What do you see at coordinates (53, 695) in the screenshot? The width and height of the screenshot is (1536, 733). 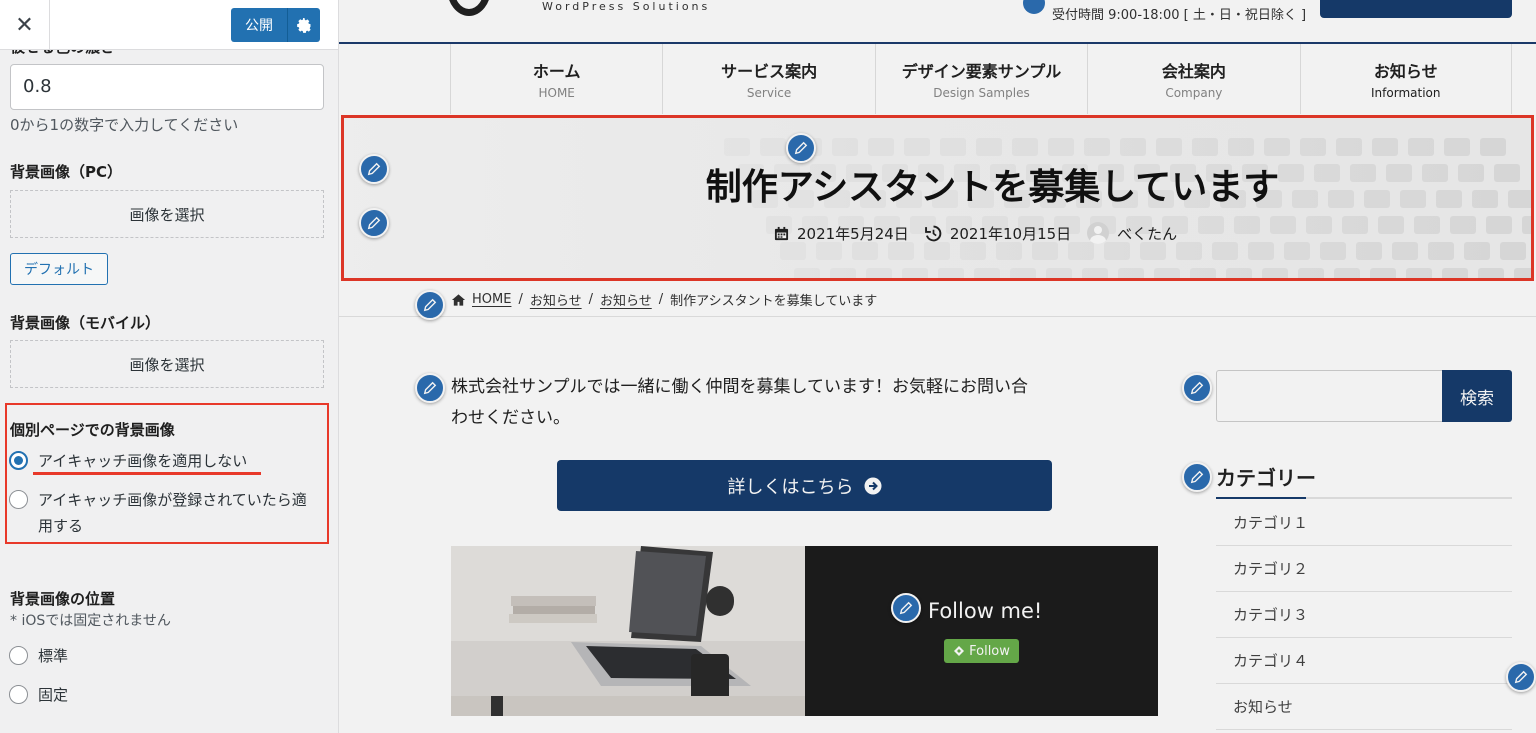 I see `radio-position-fixed-label: 固定` at bounding box center [53, 695].